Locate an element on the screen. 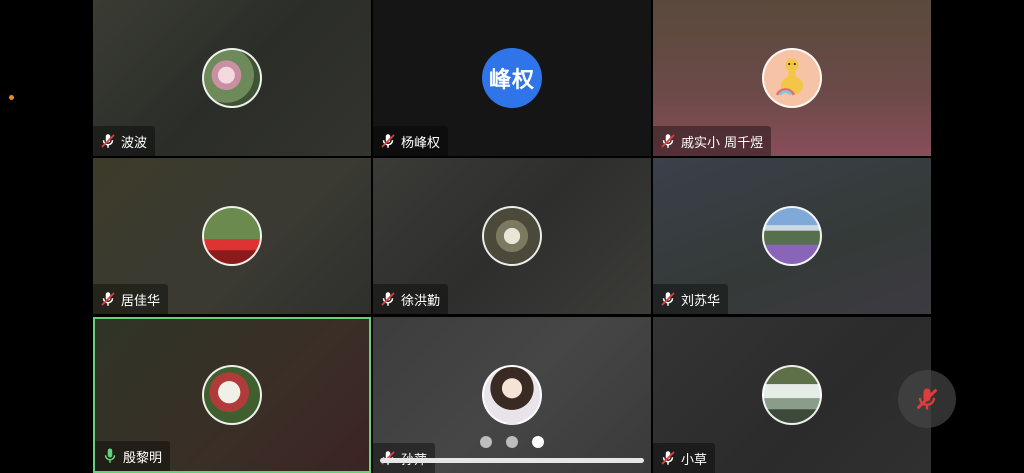 This screenshot has height=473, width=1024. nameplate: 刘苏华 is located at coordinates (691, 299).